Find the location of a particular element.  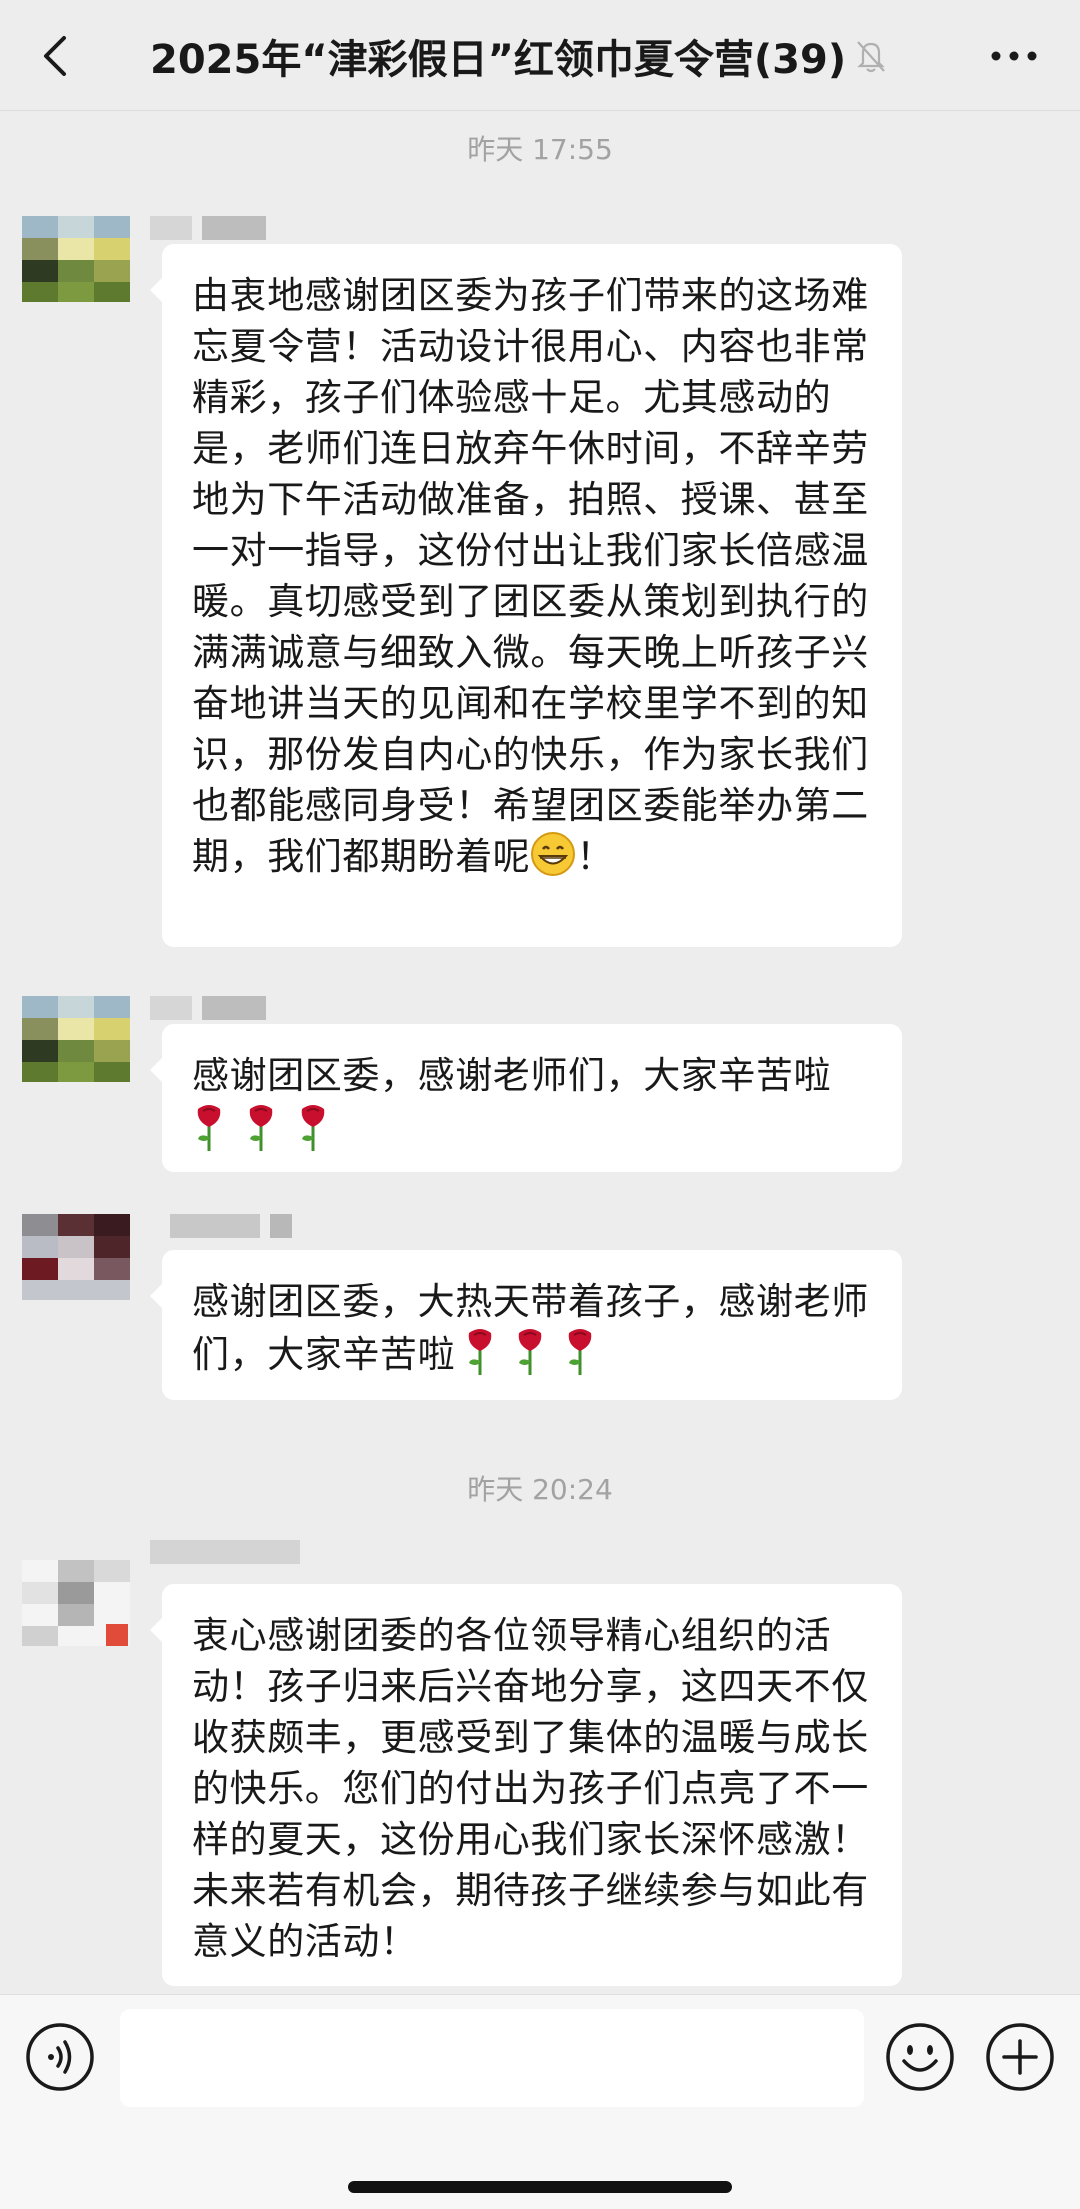

chevron-left-icon is located at coordinates (55, 56).